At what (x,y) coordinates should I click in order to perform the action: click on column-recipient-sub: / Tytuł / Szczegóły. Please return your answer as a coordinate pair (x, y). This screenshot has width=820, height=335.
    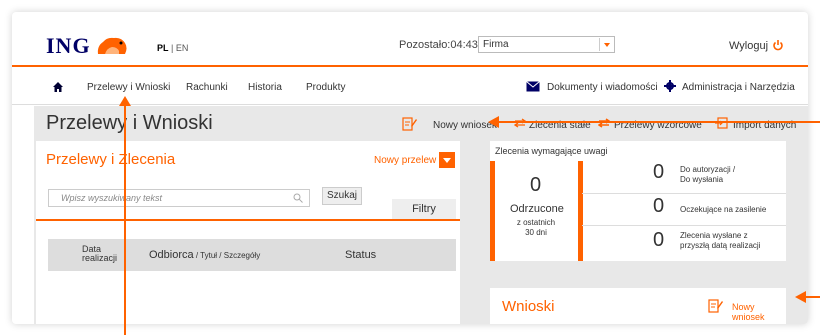
    Looking at the image, I should click on (227, 255).